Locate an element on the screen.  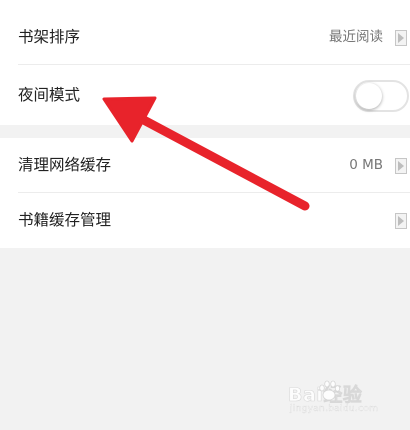
toggle-knob is located at coordinates (369, 95).